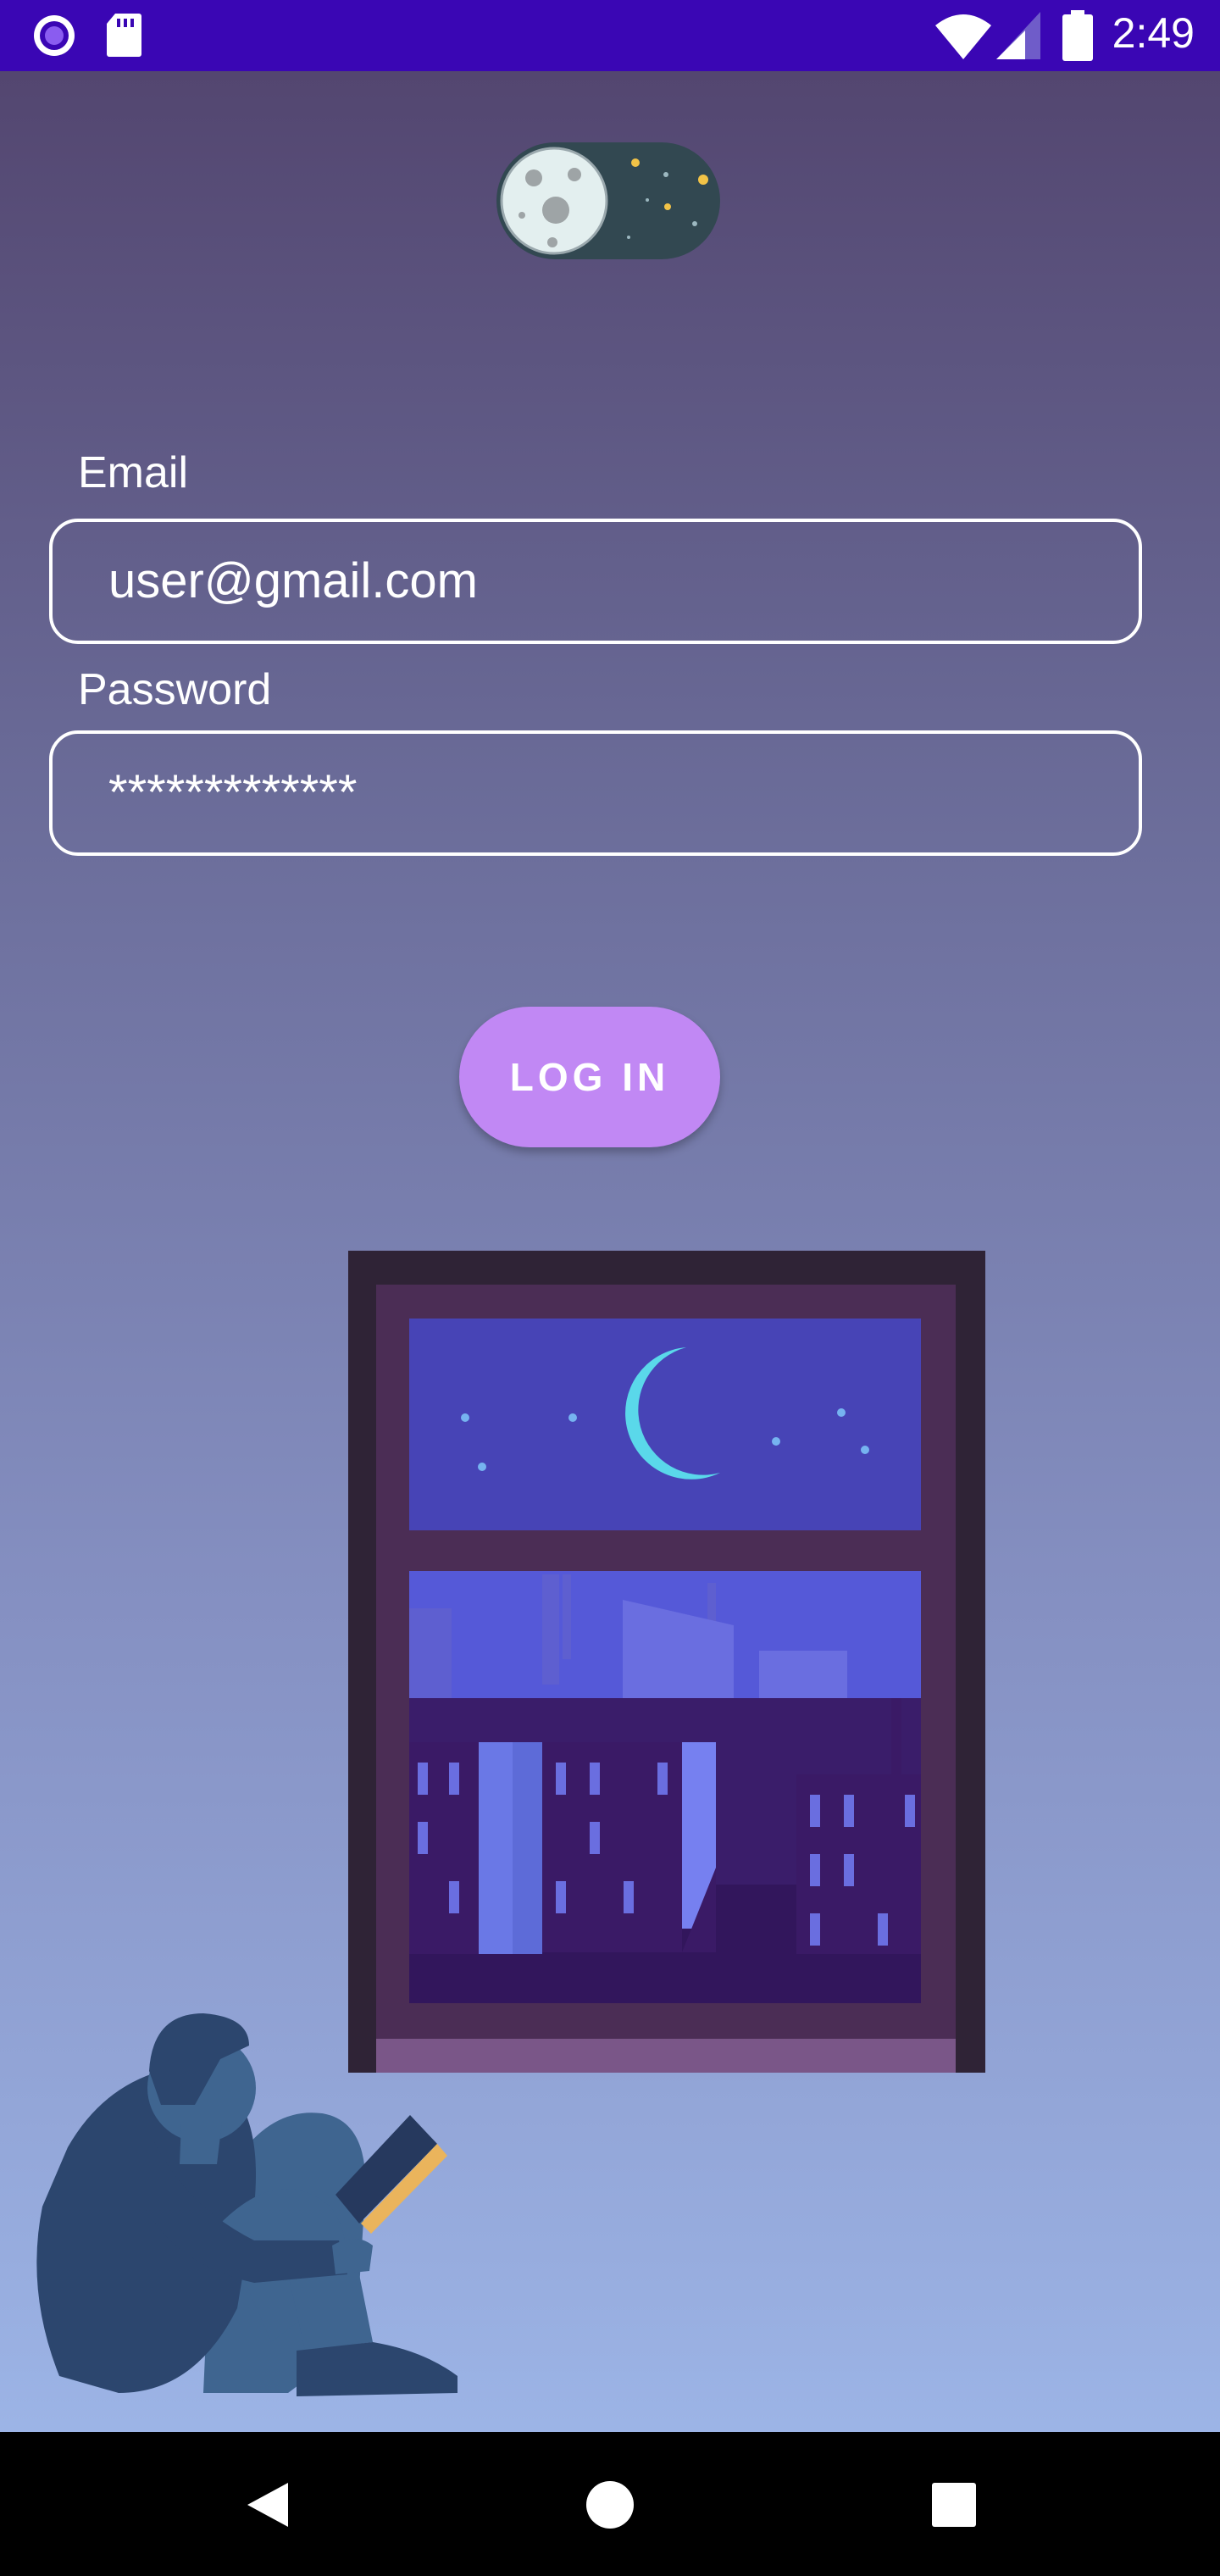 The image size is (1220, 2576). I want to click on navigation-bar, so click(610, 2504).